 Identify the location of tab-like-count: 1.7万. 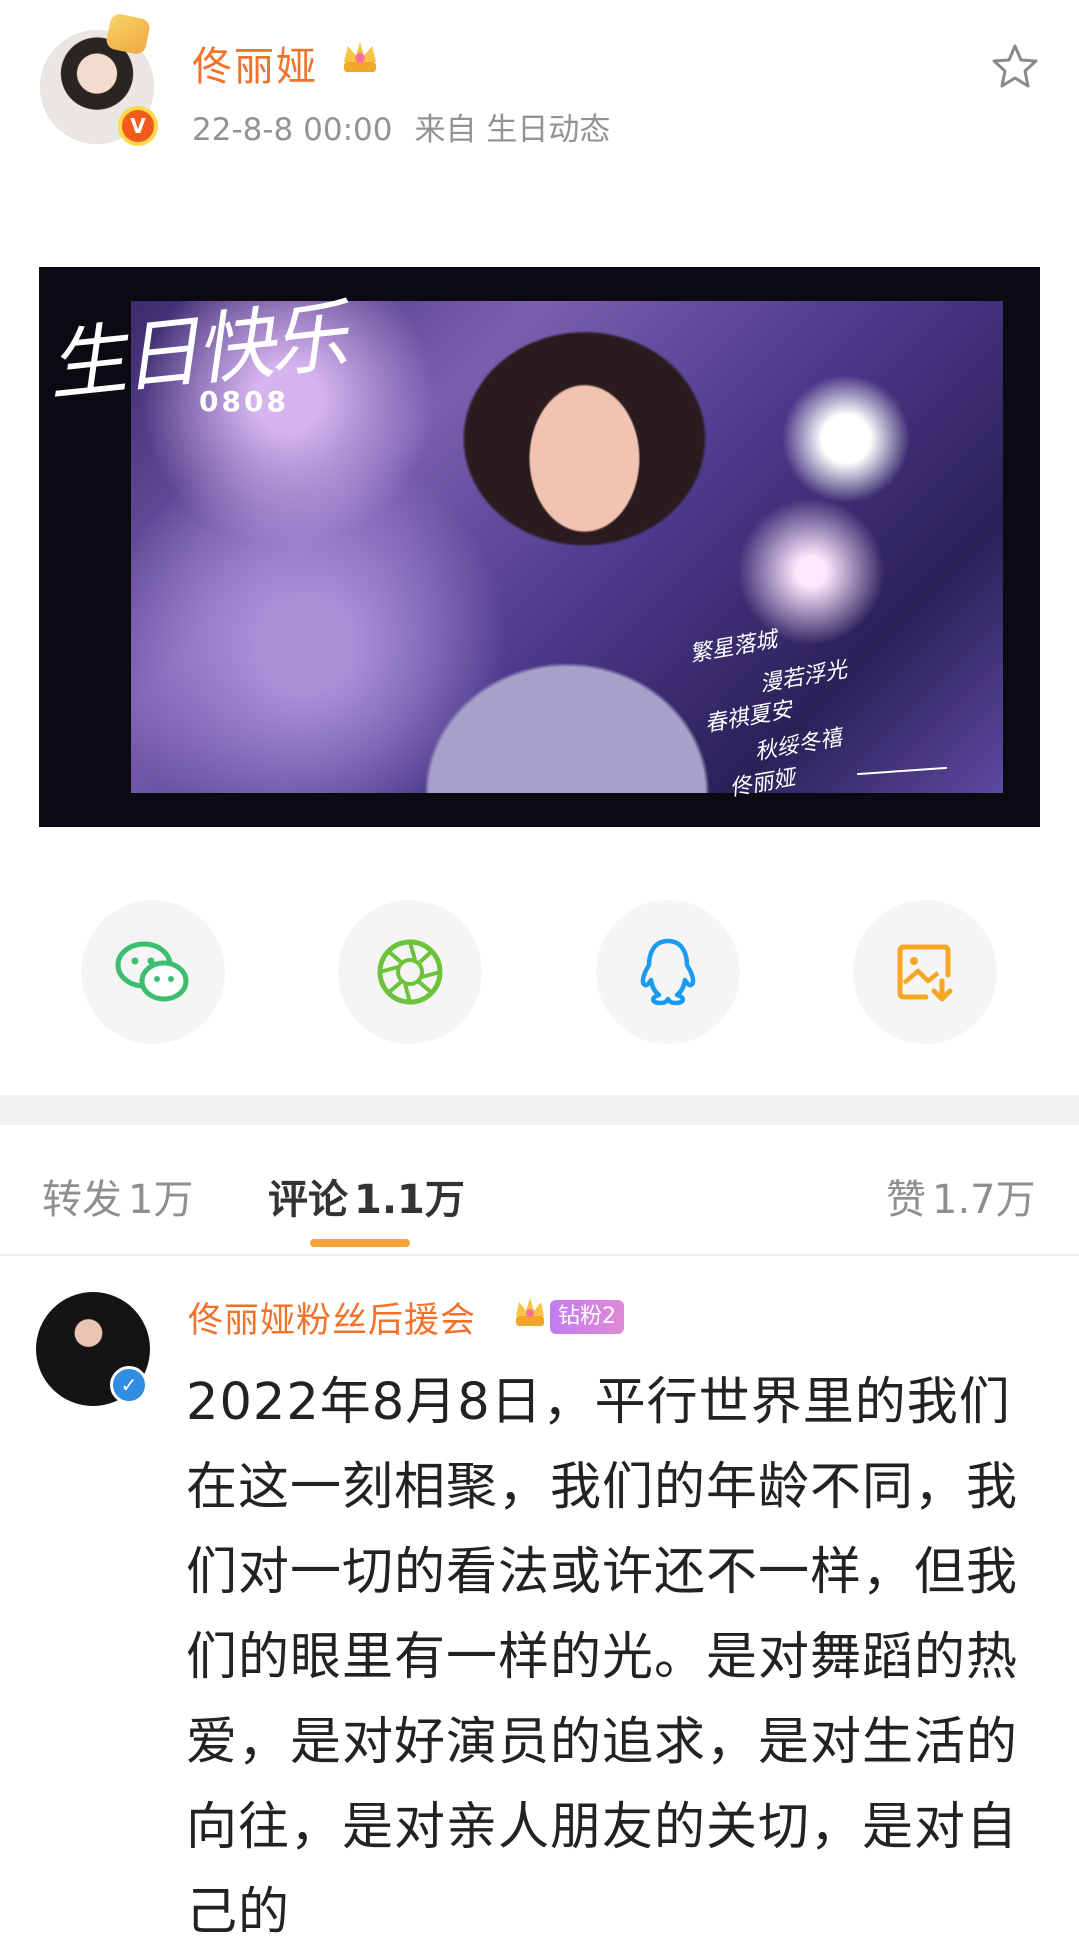
(984, 1200).